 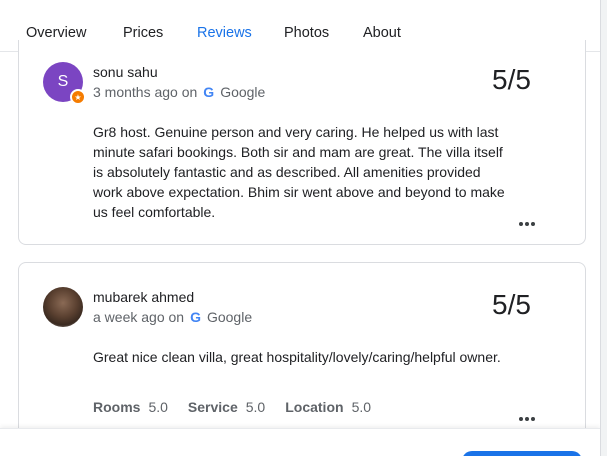 I want to click on write-review-button, so click(x=522, y=453).